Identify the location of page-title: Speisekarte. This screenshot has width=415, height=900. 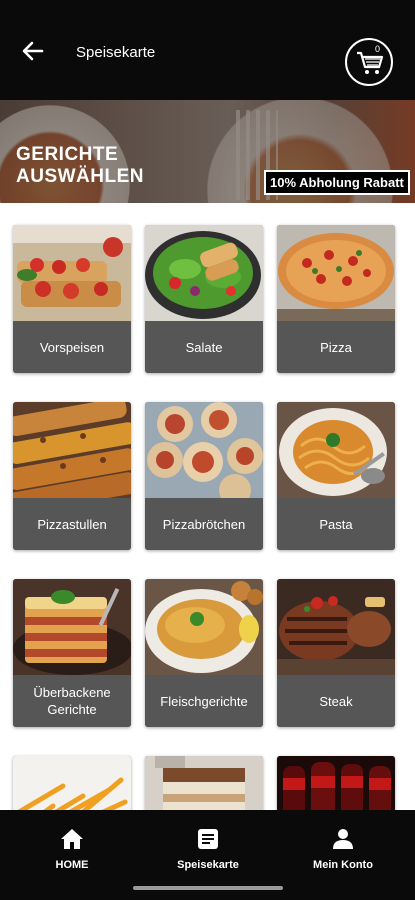
(116, 52).